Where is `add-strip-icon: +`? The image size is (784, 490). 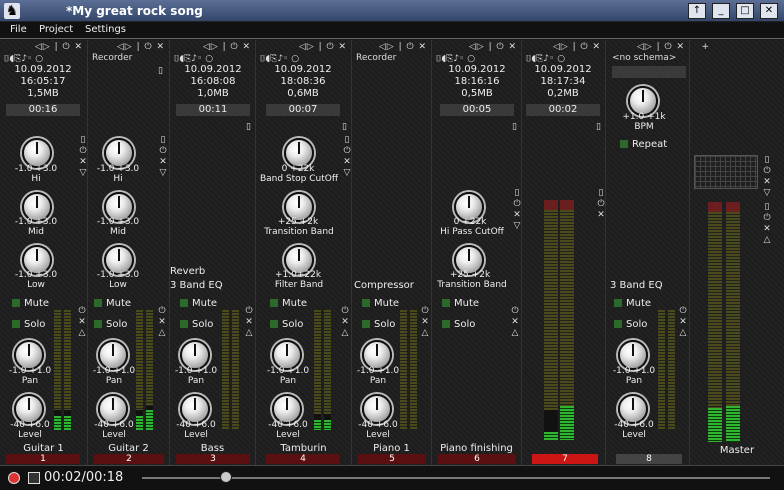 add-strip-icon: + is located at coordinates (705, 47).